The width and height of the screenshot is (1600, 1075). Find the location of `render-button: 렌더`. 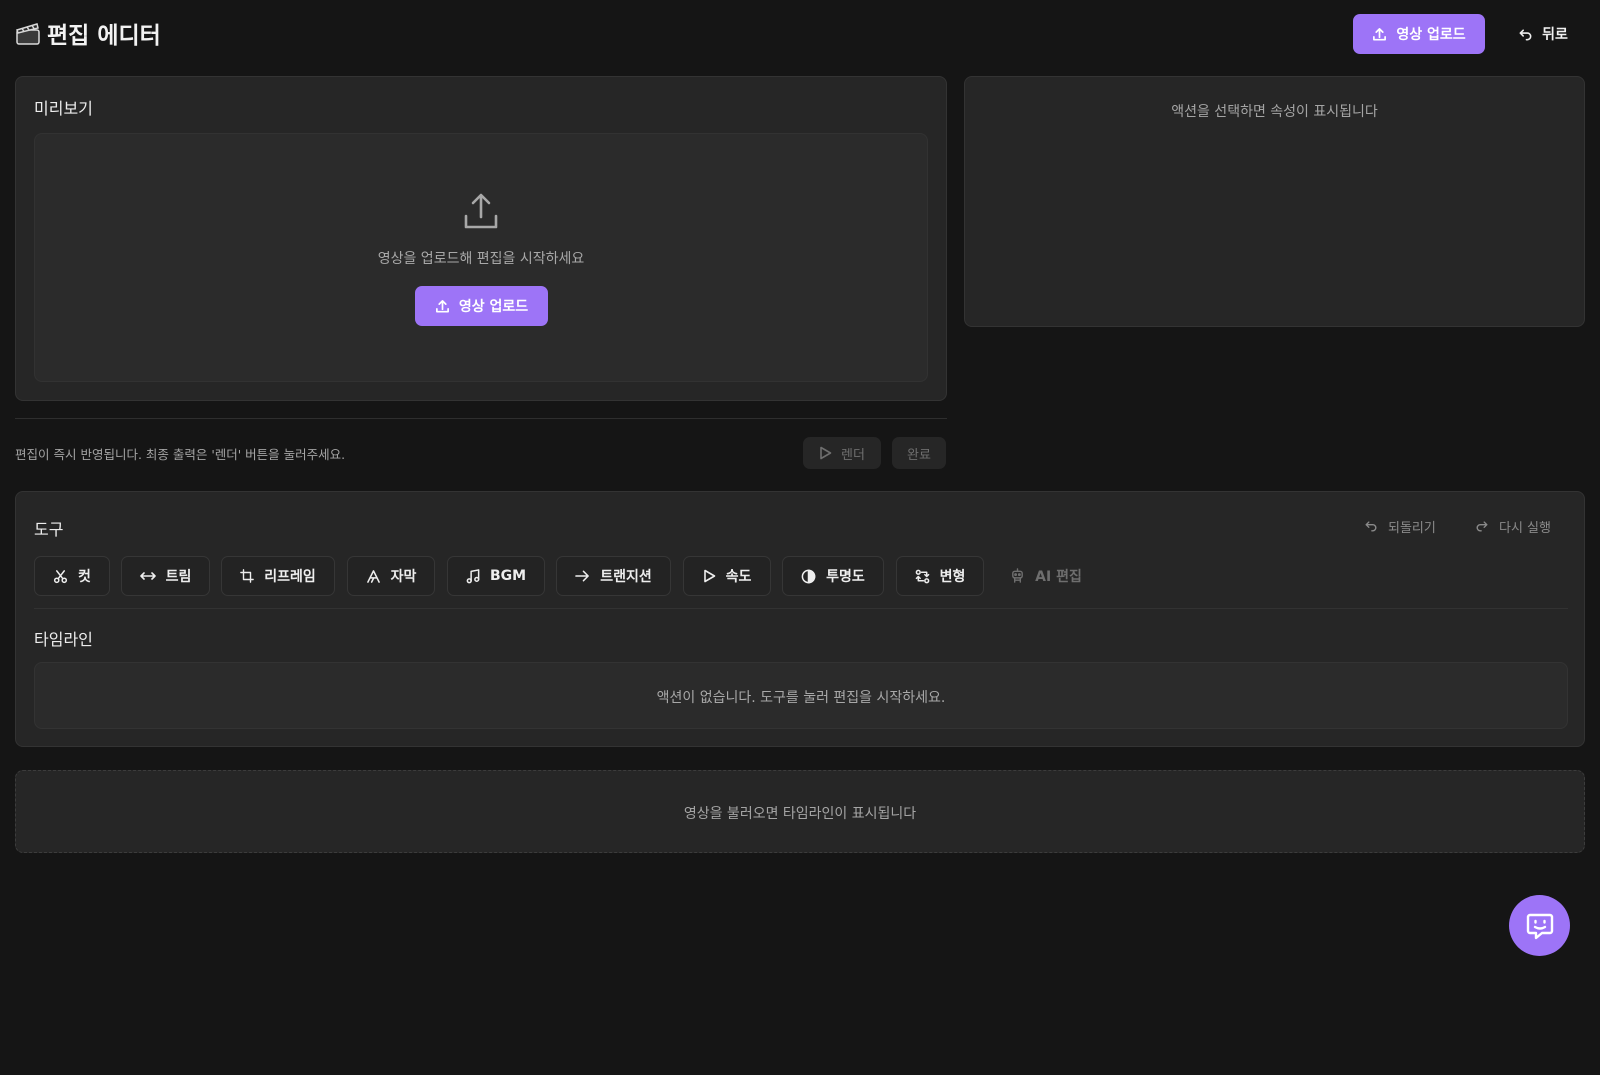

render-button: 렌더 is located at coordinates (842, 453).